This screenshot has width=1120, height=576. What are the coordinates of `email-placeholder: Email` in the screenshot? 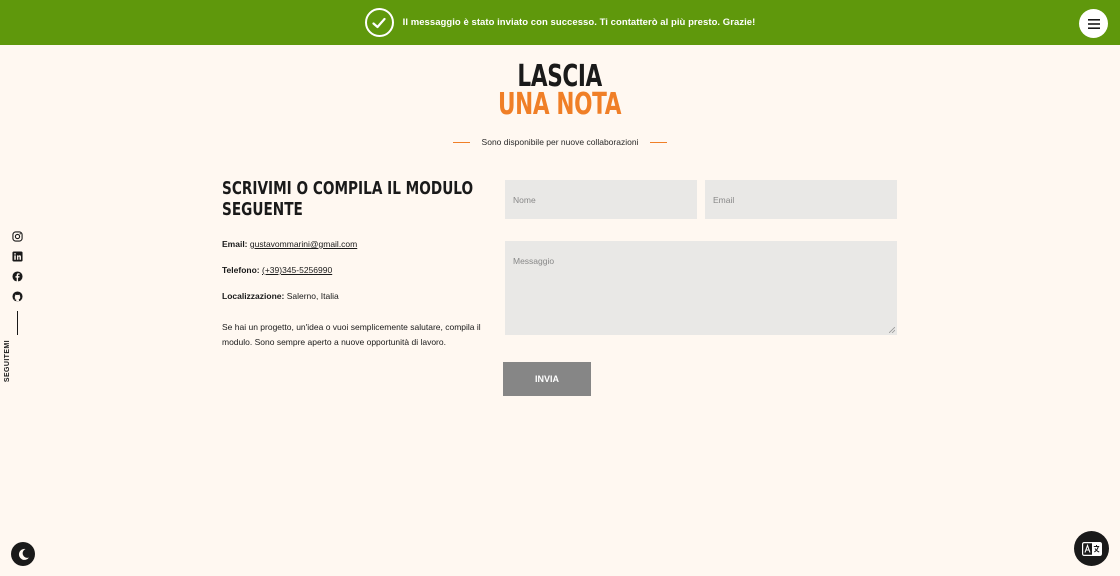 It's located at (724, 199).